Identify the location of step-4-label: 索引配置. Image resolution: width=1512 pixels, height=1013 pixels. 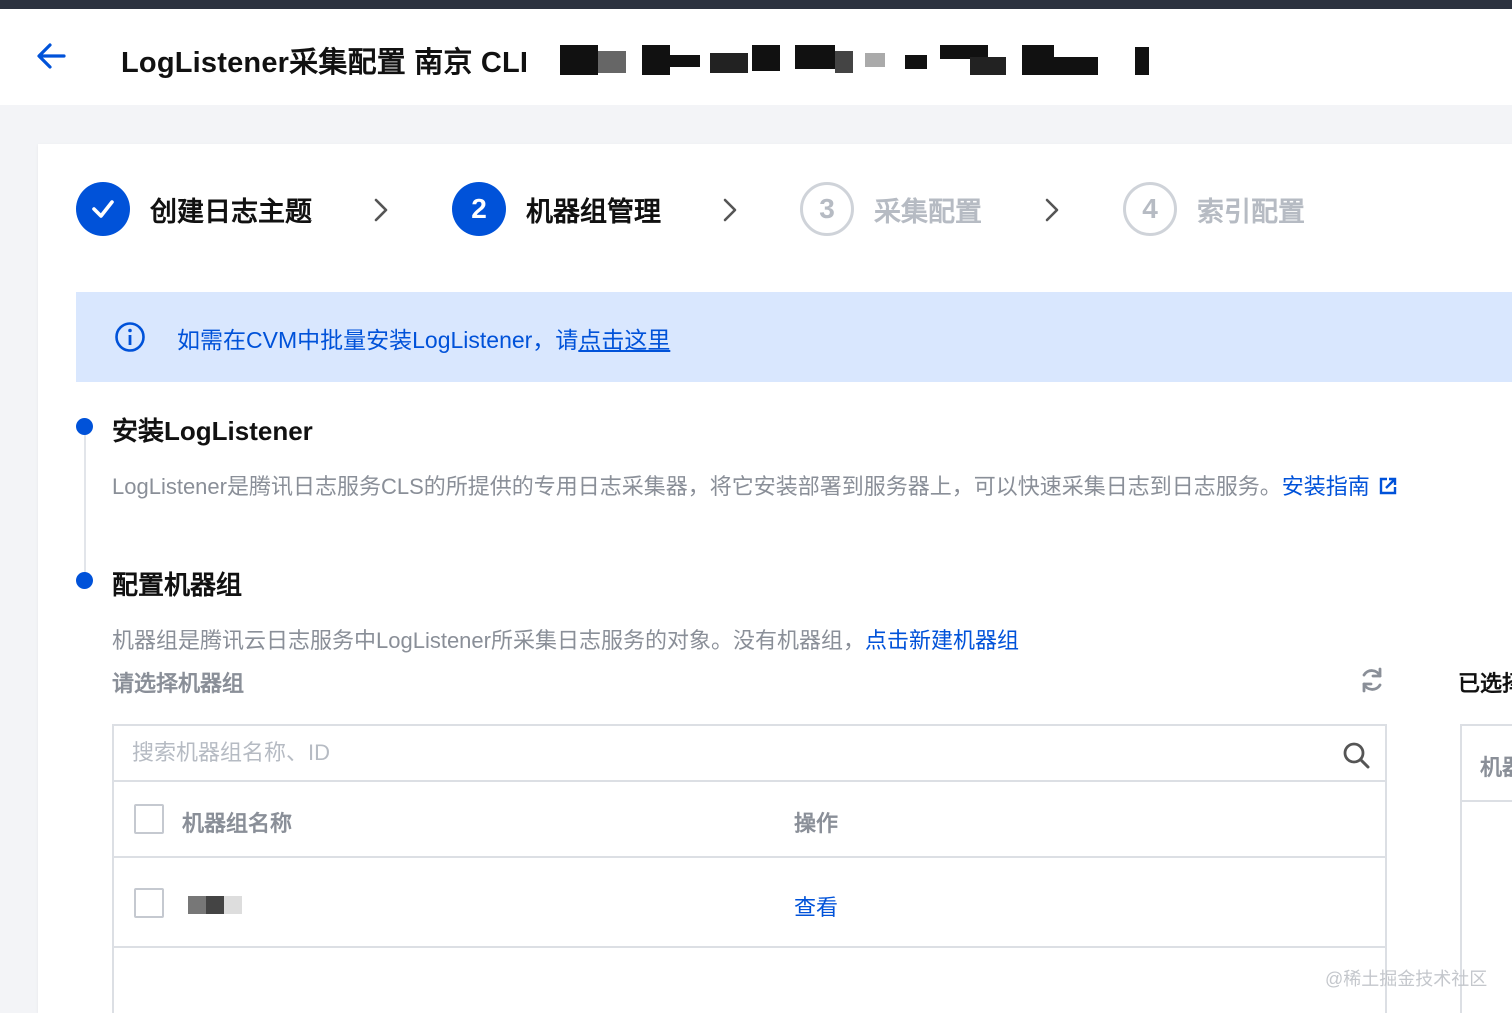
(1251, 211).